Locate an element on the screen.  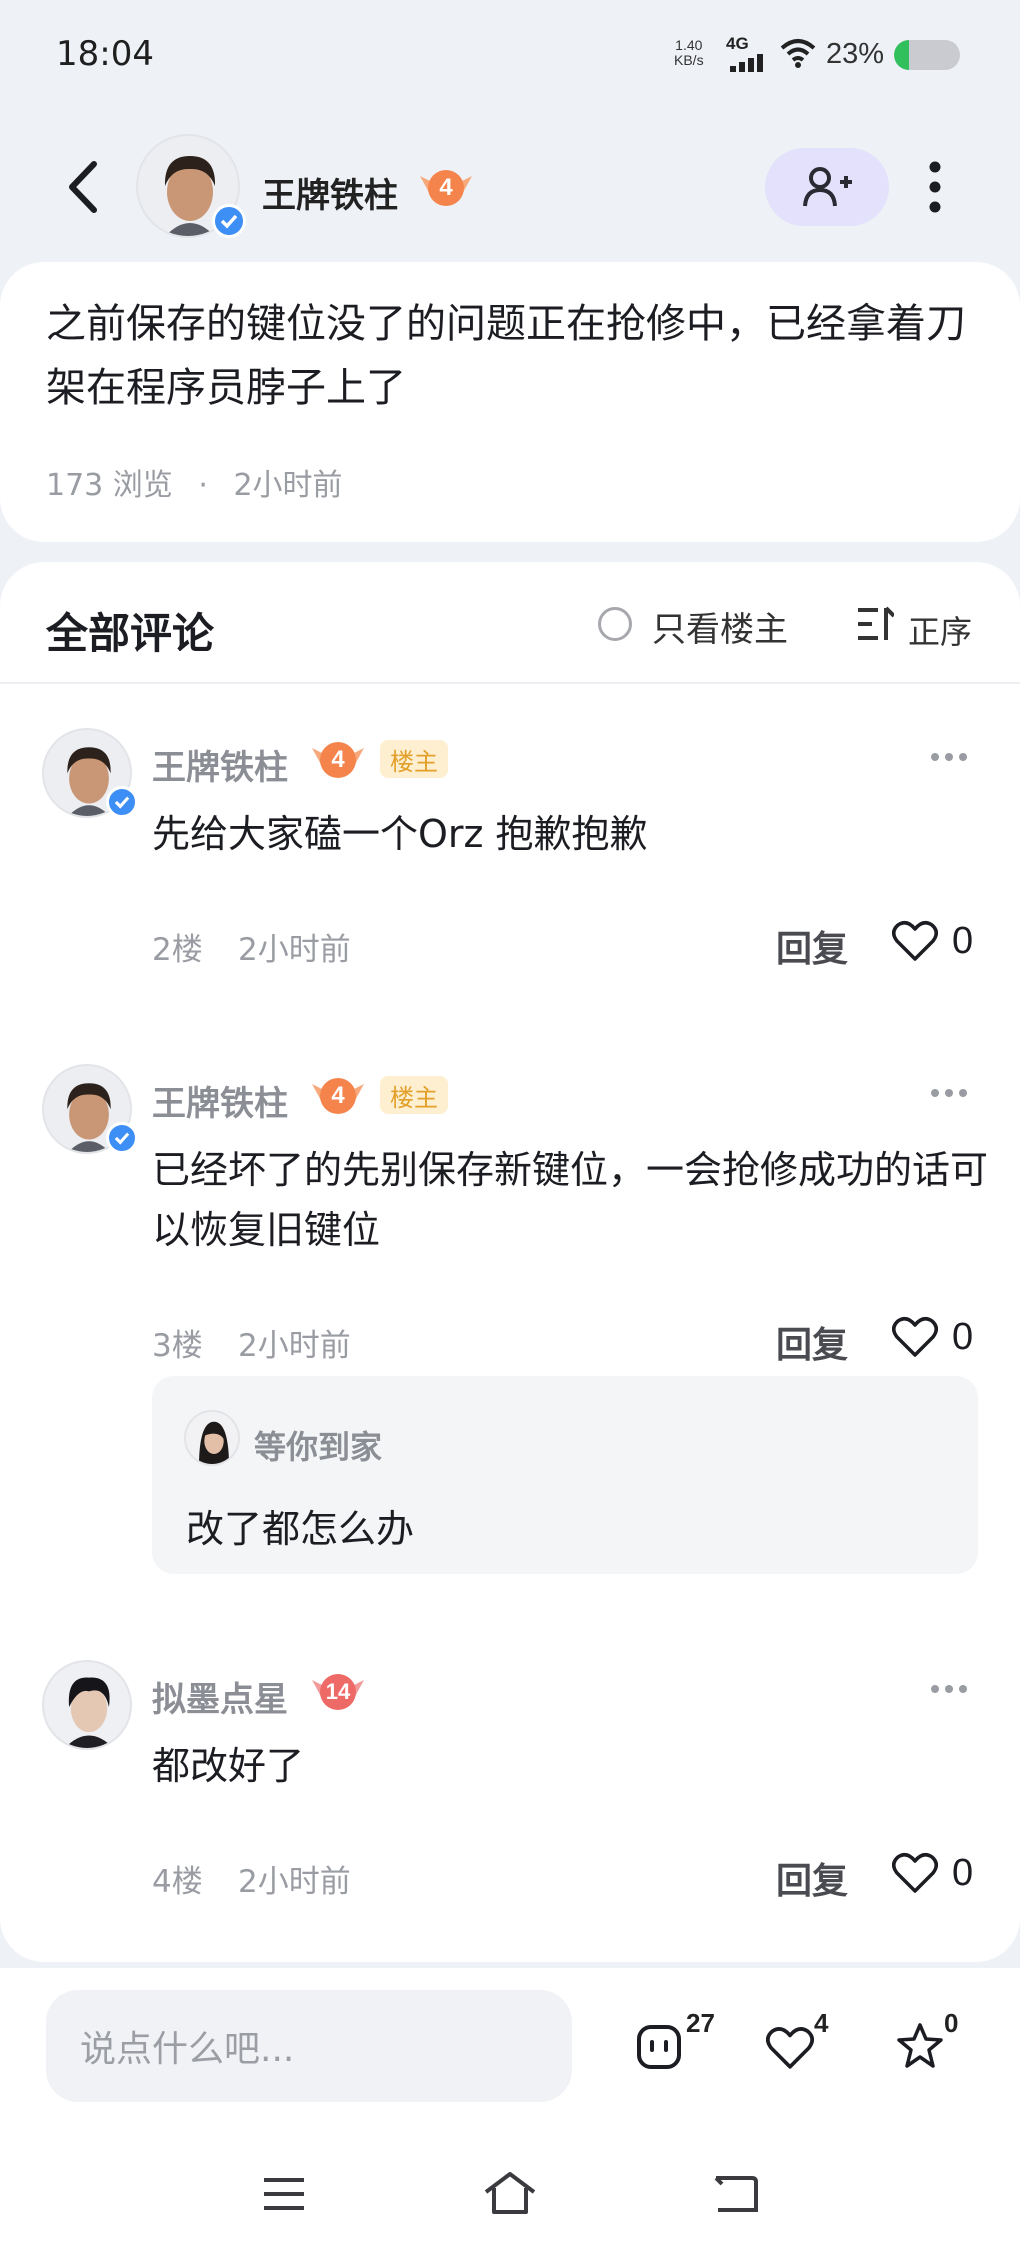
post-meta: 173 浏览 · 2小时前 is located at coordinates (194, 482).